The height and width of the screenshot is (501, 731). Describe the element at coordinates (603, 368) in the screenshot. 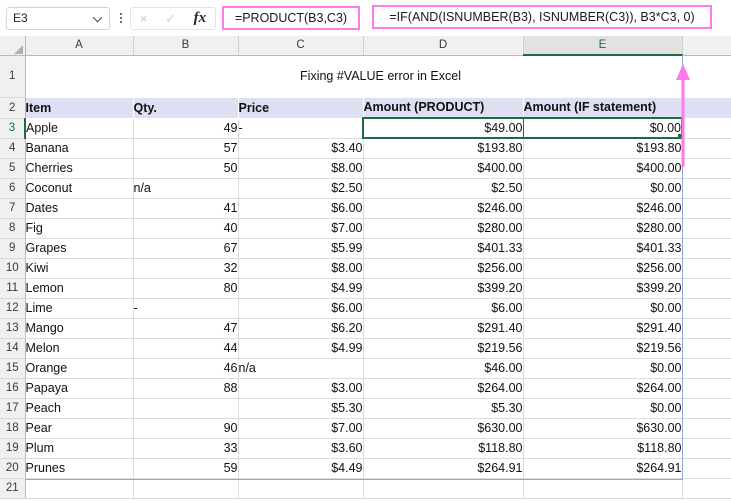

I see `cell-amount-if-15: $0.00` at that location.